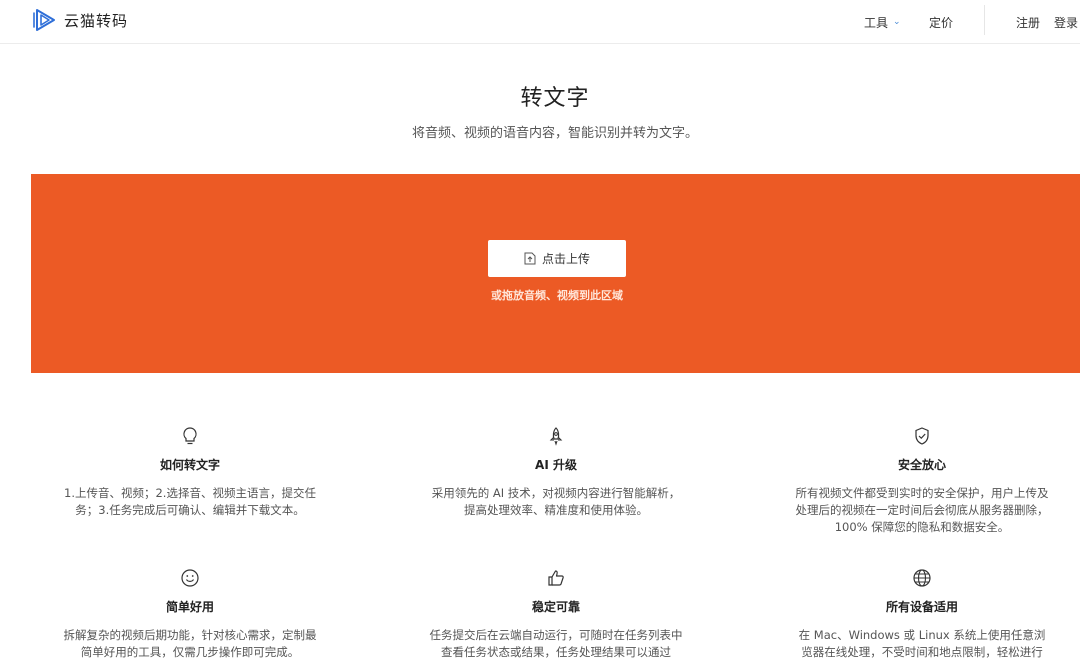  Describe the element at coordinates (565, 259) in the screenshot. I see `upload-button-label: 点击上传` at that location.